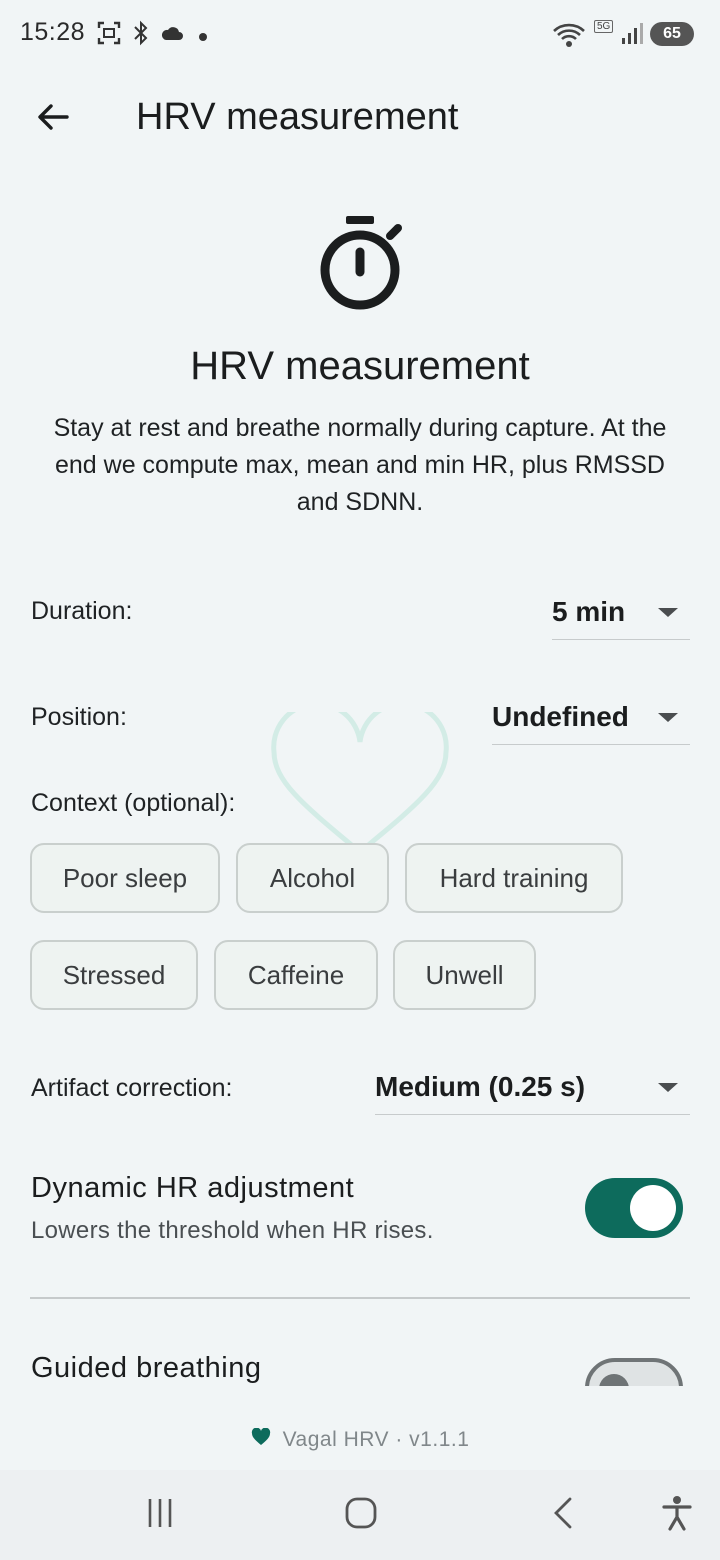 The height and width of the screenshot is (1560, 720). What do you see at coordinates (632, 36) in the screenshot?
I see `signal-icon` at bounding box center [632, 36].